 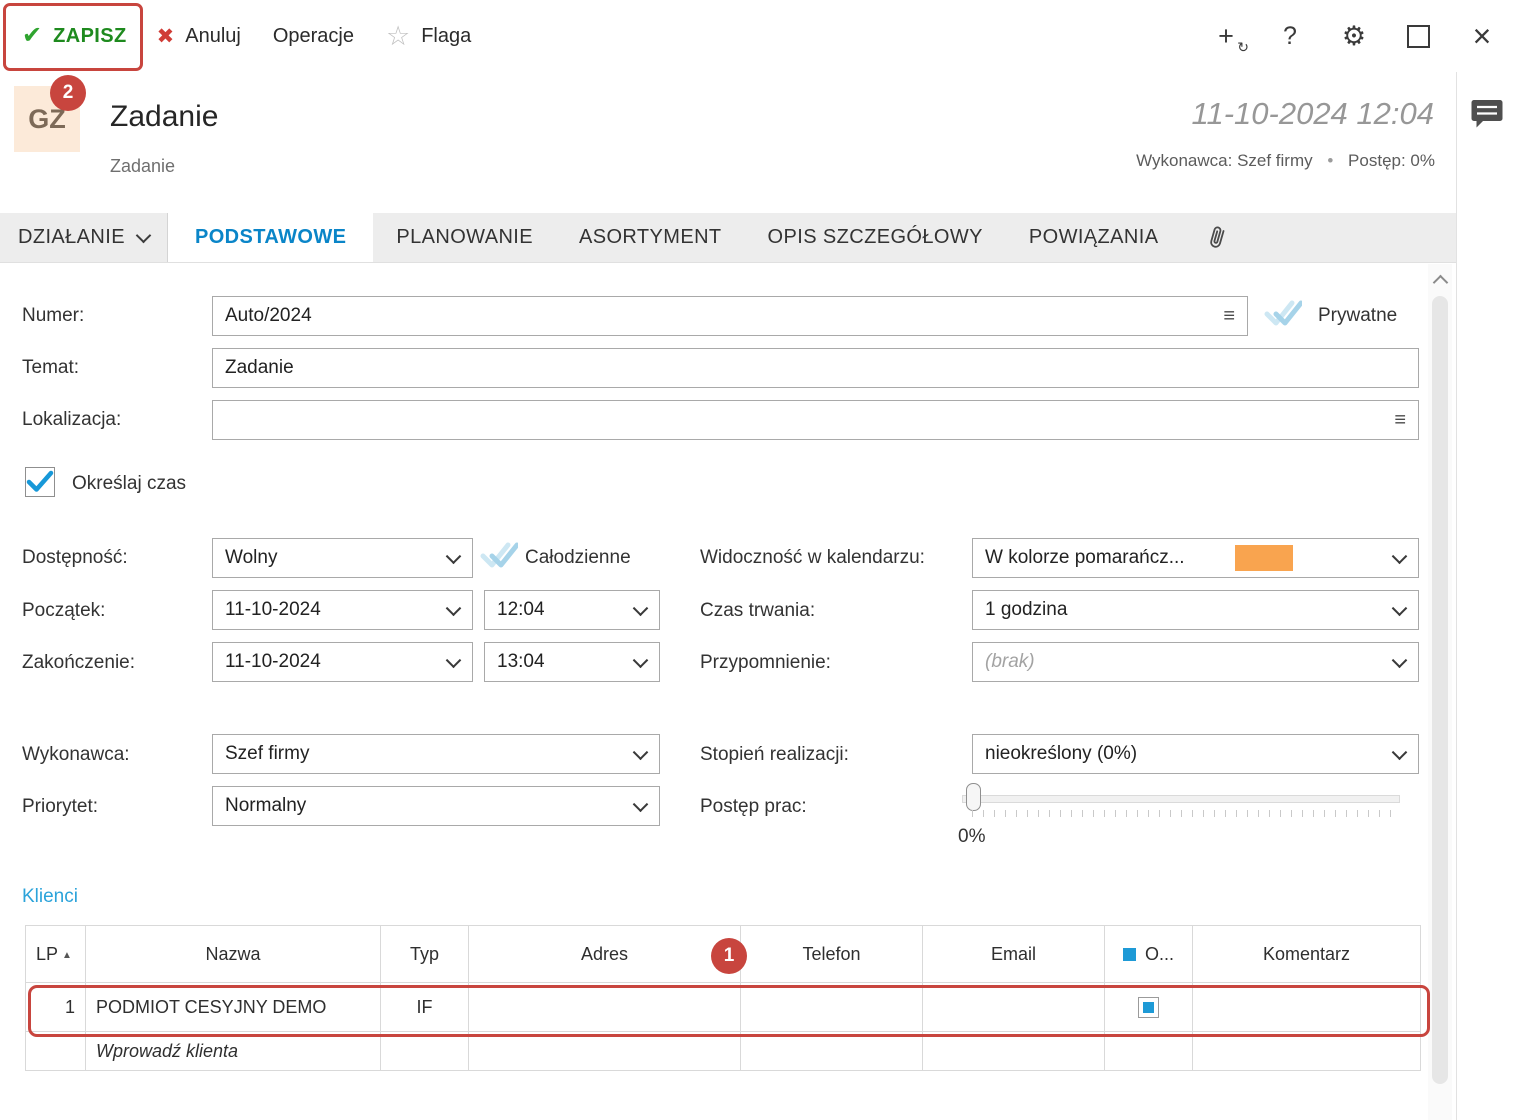 I want to click on scrollbar-thumb, so click(x=1440, y=690).